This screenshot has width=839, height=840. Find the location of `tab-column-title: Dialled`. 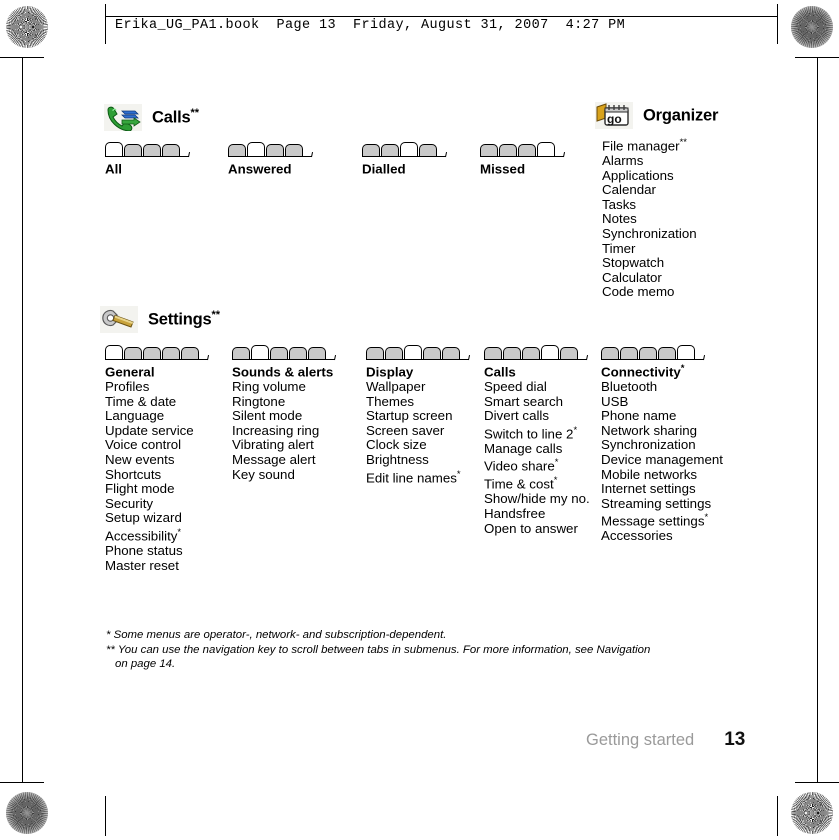

tab-column-title: Dialled is located at coordinates (384, 169).